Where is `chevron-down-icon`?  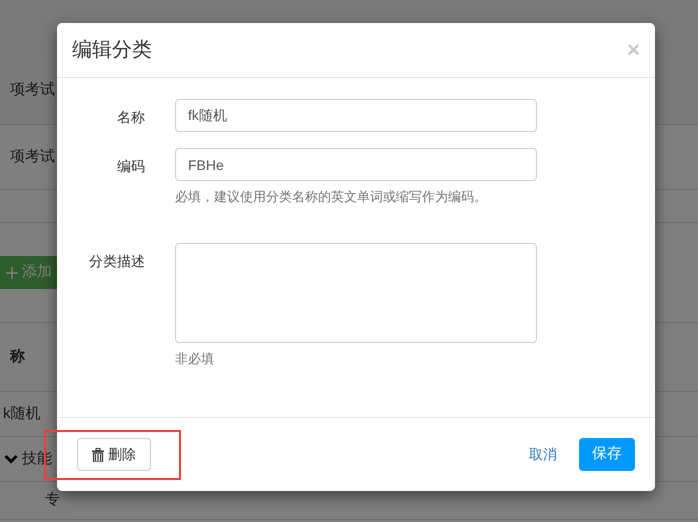 chevron-down-icon is located at coordinates (11, 459).